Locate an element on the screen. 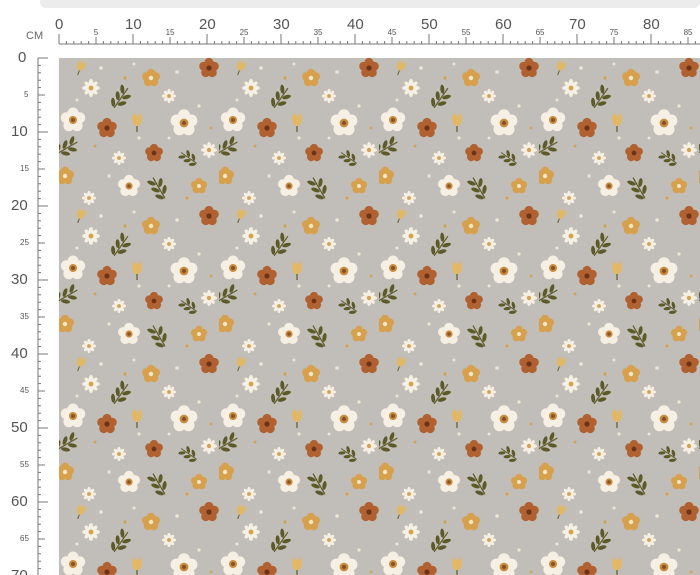 The width and height of the screenshot is (700, 575). top-ruler-label-major: 20 is located at coordinates (207, 24).